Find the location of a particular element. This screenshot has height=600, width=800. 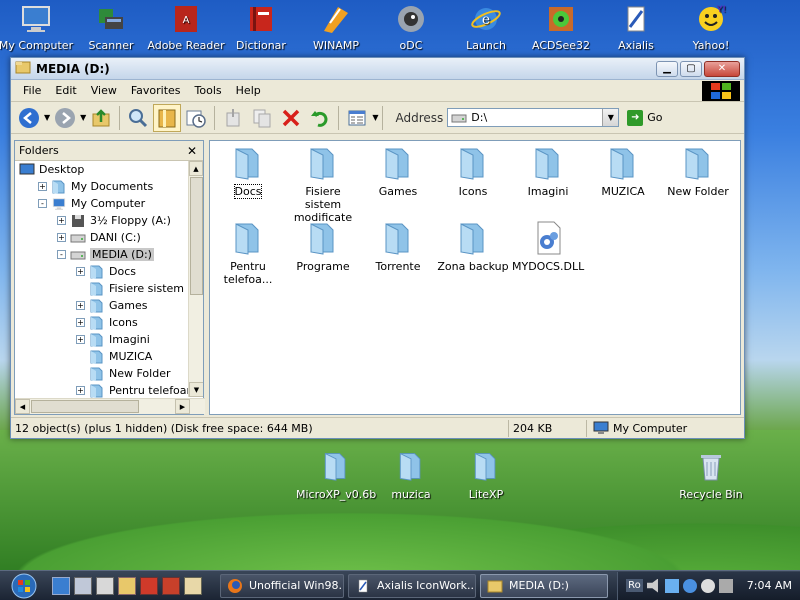

tray-app-icon is located at coordinates (707, 585).